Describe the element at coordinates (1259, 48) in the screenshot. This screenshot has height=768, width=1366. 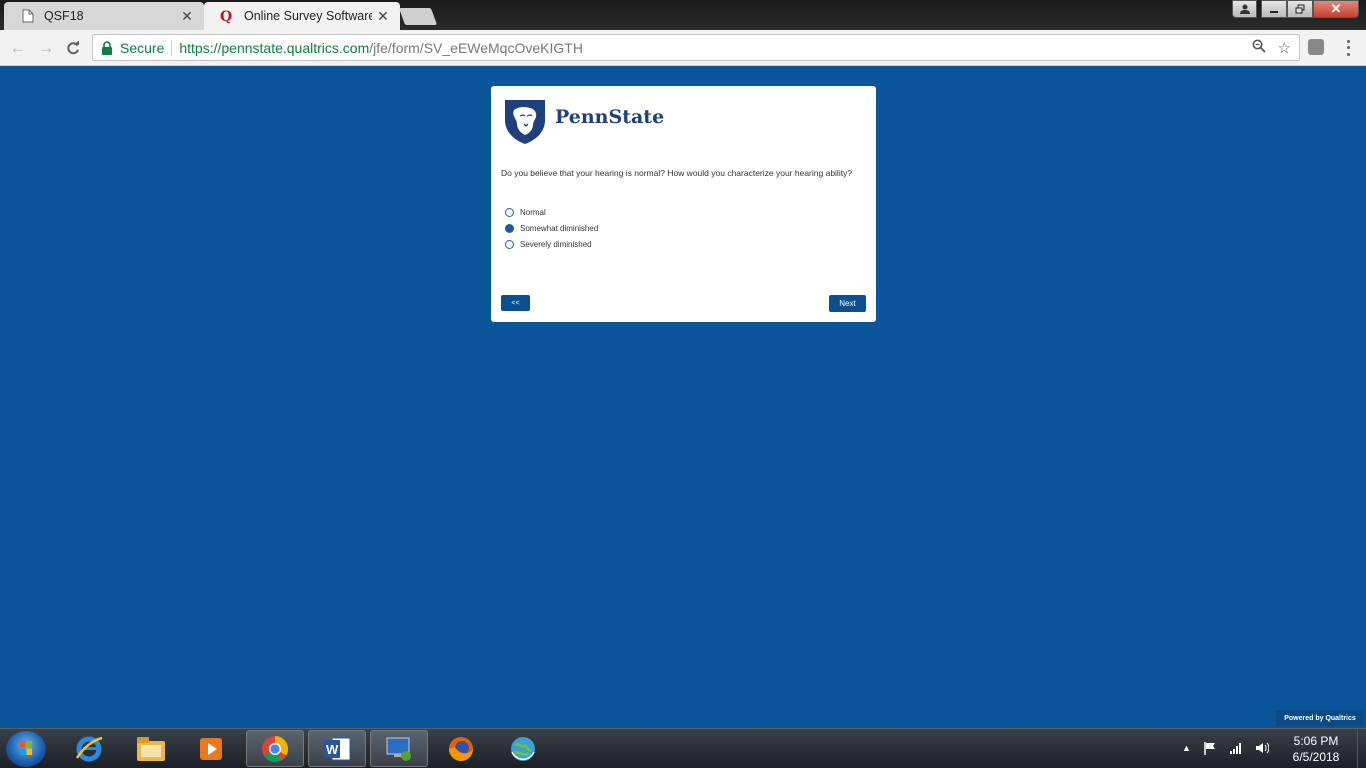
I see `zoom-icon` at that location.